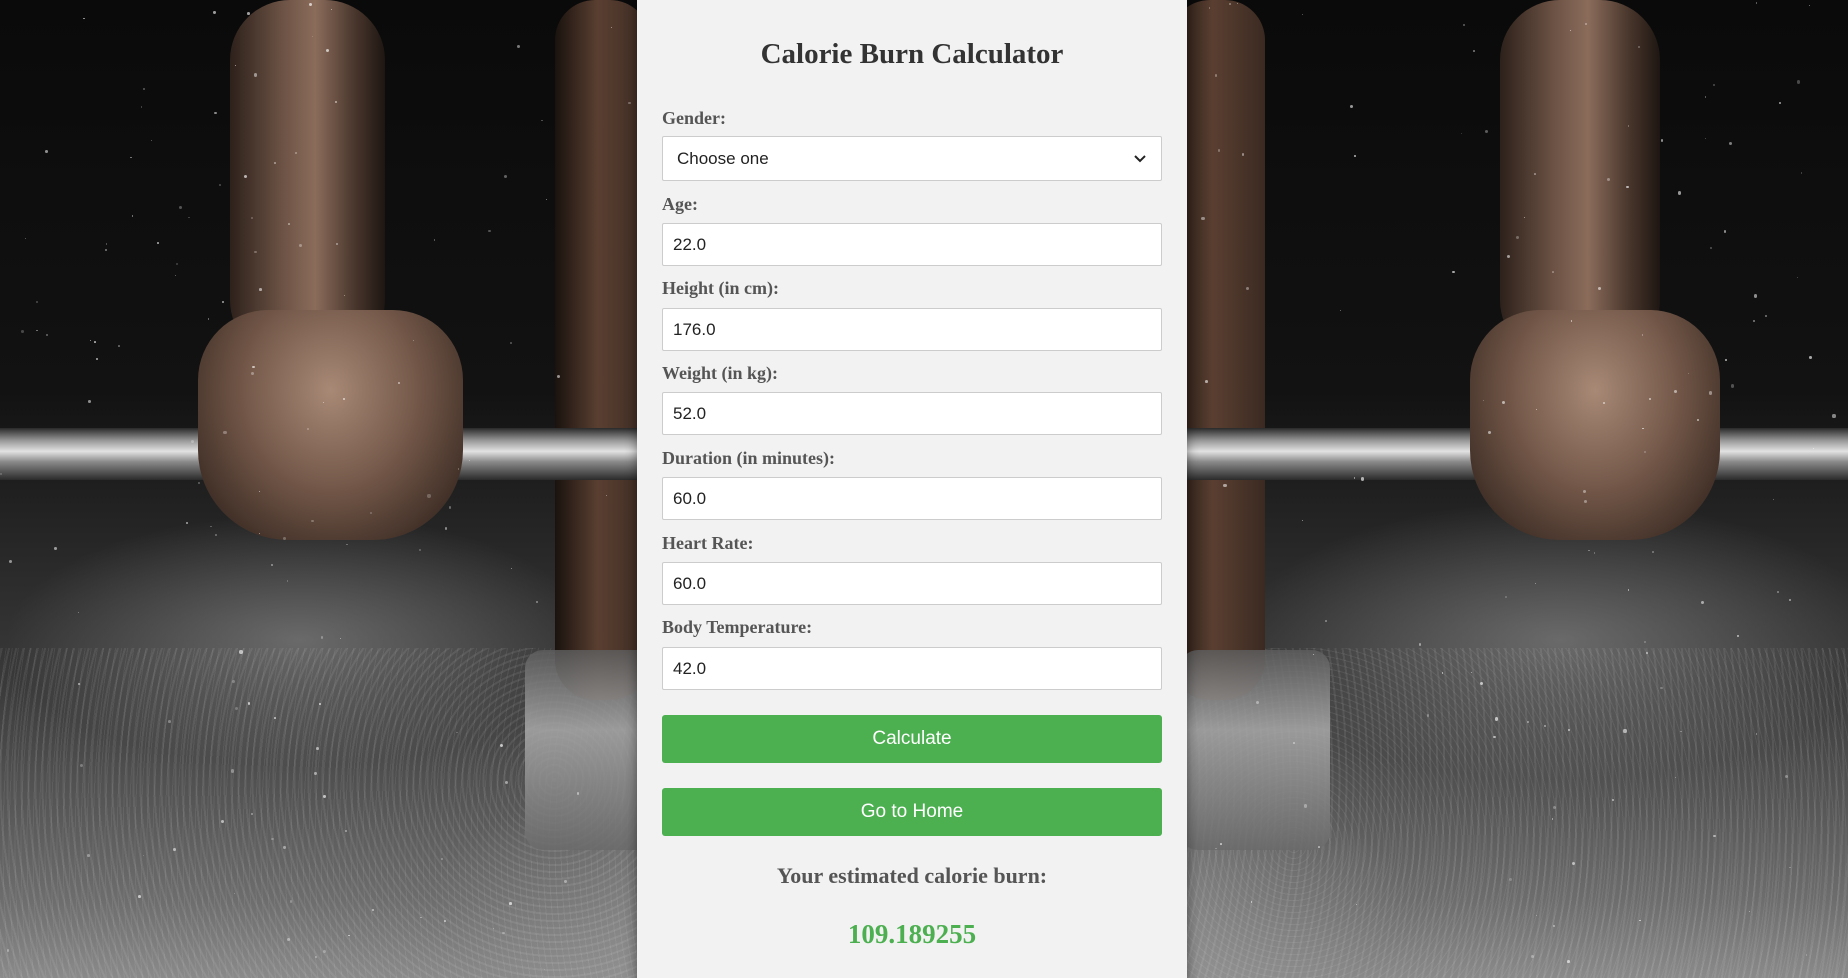 Image resolution: width=1848 pixels, height=978 pixels. Describe the element at coordinates (912, 244) in the screenshot. I see `age-input` at that location.